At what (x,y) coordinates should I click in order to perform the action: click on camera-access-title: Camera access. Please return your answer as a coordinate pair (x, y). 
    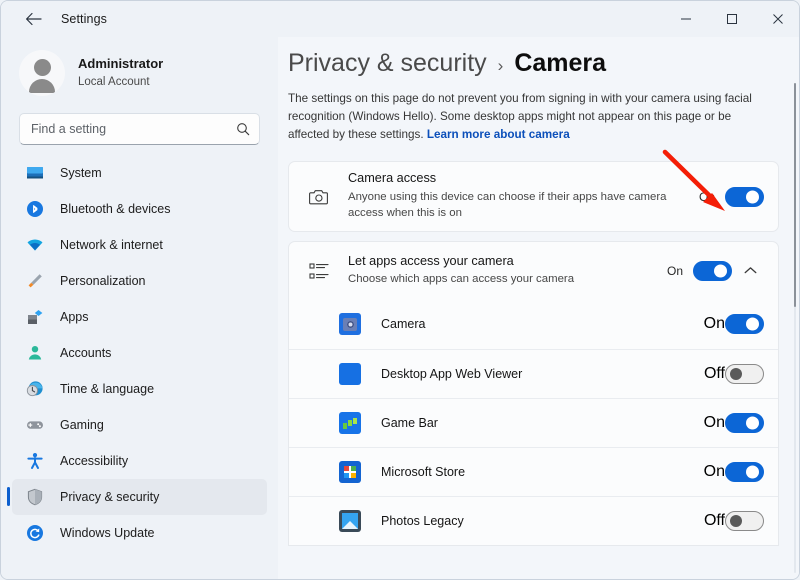
    Looking at the image, I should click on (392, 178).